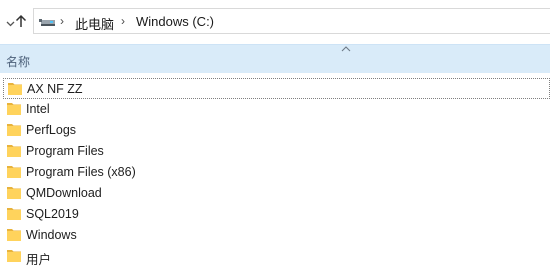  Describe the element at coordinates (175, 21) in the screenshot. I see `breadcrumb-windows-c: Windows (C:)` at that location.